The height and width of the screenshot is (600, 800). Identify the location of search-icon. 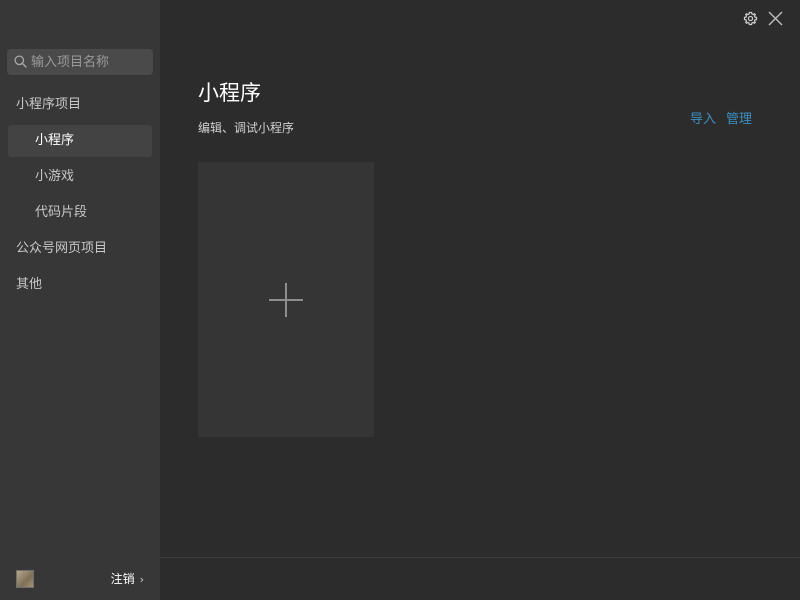
(20, 61).